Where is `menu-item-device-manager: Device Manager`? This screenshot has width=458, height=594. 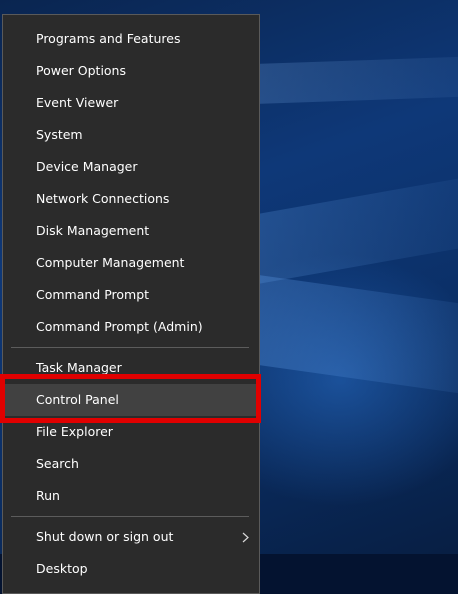
menu-item-device-manager: Device Manager is located at coordinates (131, 167).